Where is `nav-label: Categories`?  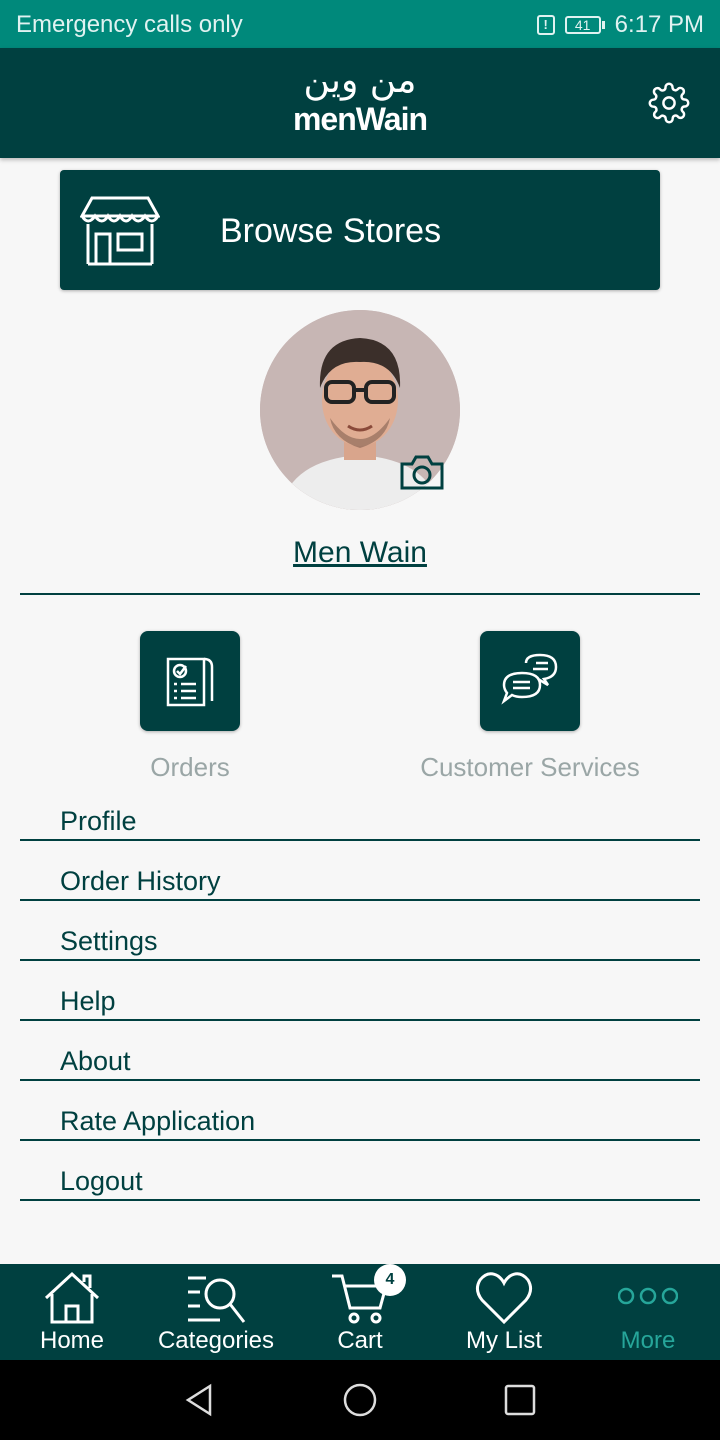
nav-label: Categories is located at coordinates (216, 1340).